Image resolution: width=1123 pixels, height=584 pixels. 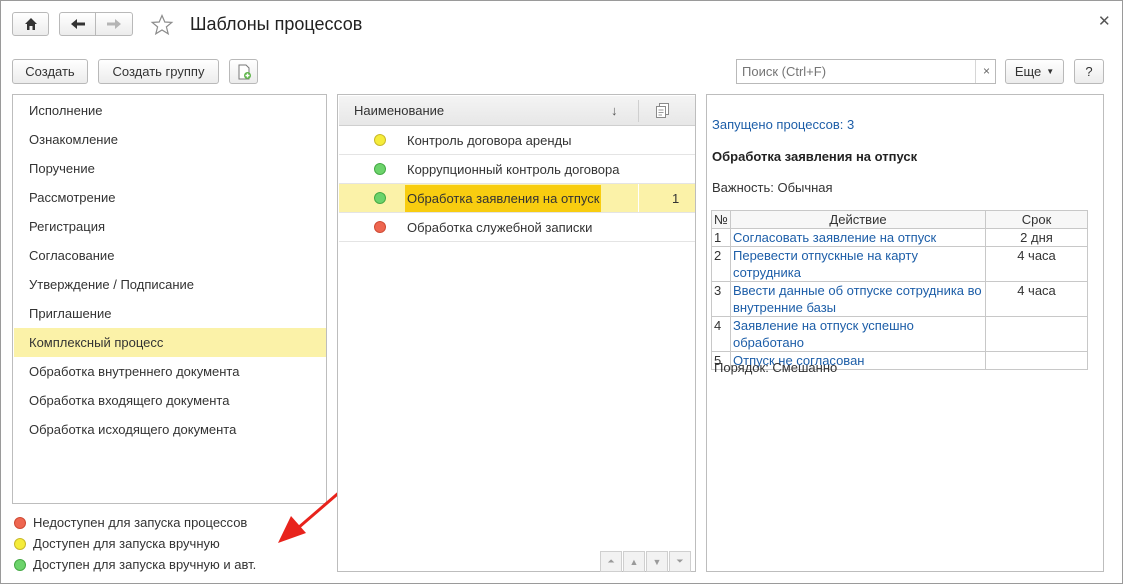 I want to click on action-link: Согласовать заявление на отпуск, so click(x=858, y=237).